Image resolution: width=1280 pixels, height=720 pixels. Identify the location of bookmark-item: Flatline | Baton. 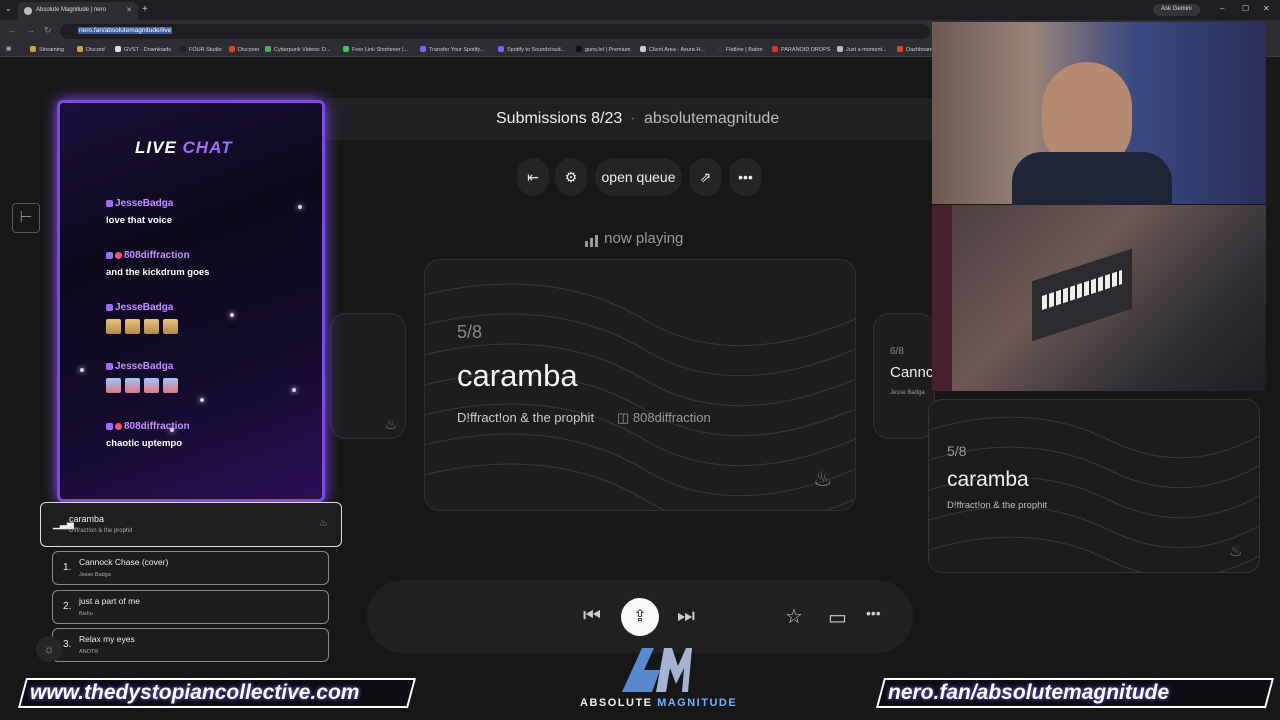
(740, 49).